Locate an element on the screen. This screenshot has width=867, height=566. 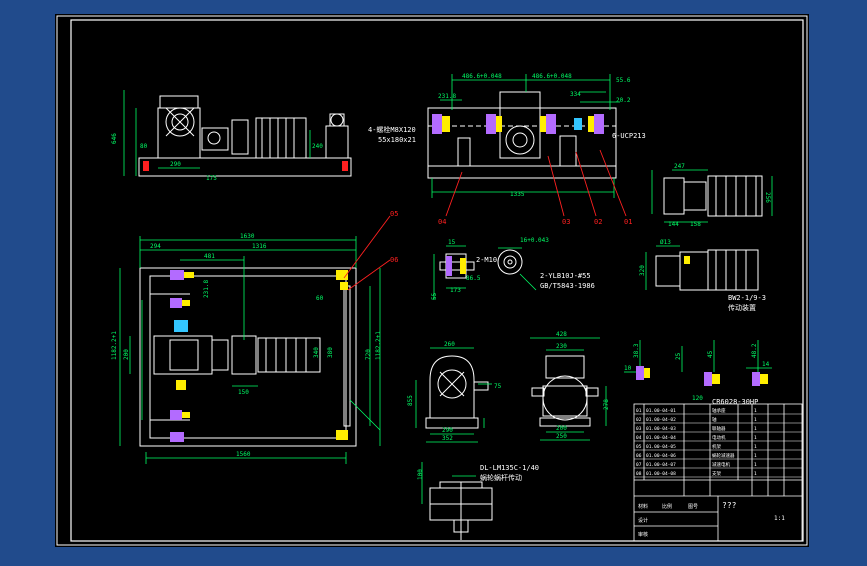
dim-380: 380 is located at coordinates (330, 352).